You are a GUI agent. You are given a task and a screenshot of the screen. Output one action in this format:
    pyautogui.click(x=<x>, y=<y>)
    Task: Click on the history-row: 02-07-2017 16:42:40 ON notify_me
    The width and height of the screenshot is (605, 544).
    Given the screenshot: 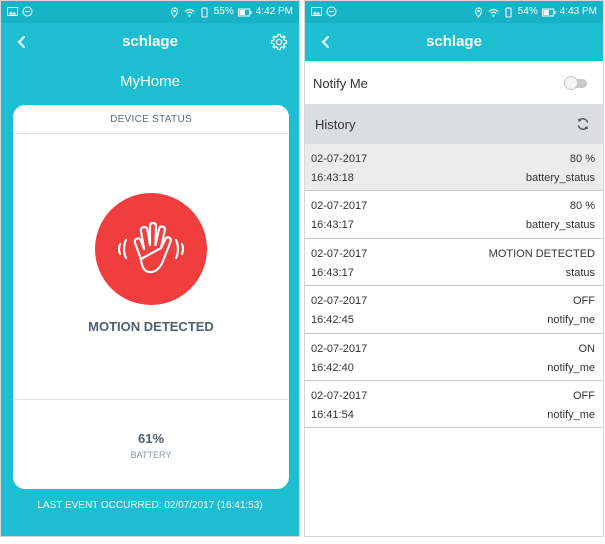 What is the action you would take?
    pyautogui.click(x=454, y=357)
    